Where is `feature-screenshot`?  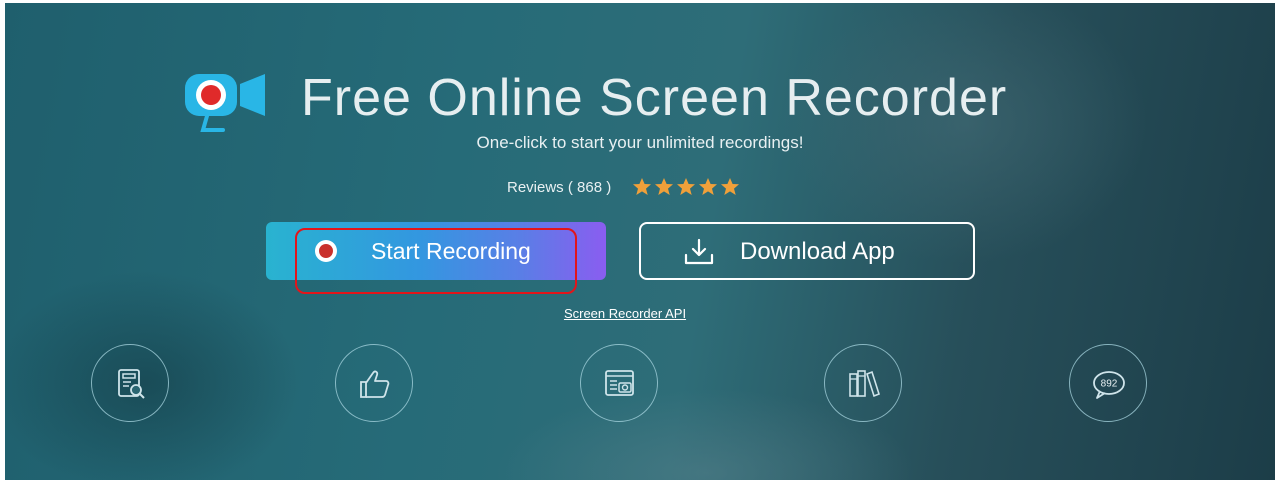
feature-screenshot is located at coordinates (619, 383).